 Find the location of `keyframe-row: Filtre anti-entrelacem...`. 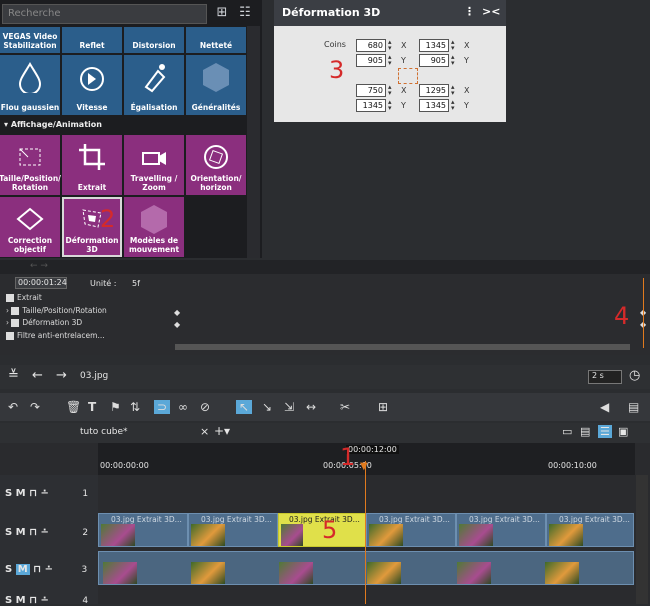

keyframe-row: Filtre anti-entrelacem... is located at coordinates (55, 337).